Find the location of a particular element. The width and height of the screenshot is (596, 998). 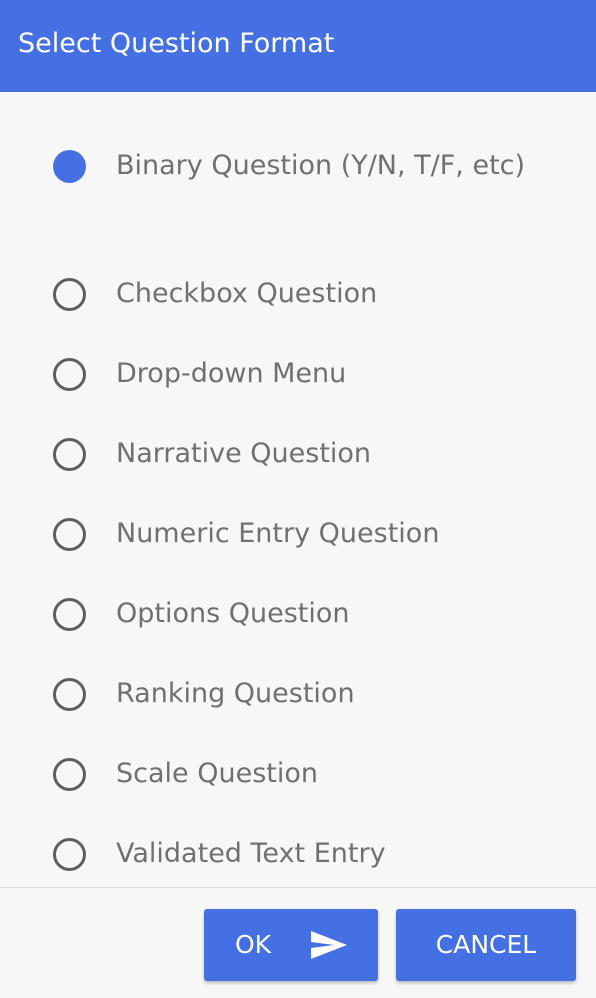

radio-selected-icon is located at coordinates (69, 166).